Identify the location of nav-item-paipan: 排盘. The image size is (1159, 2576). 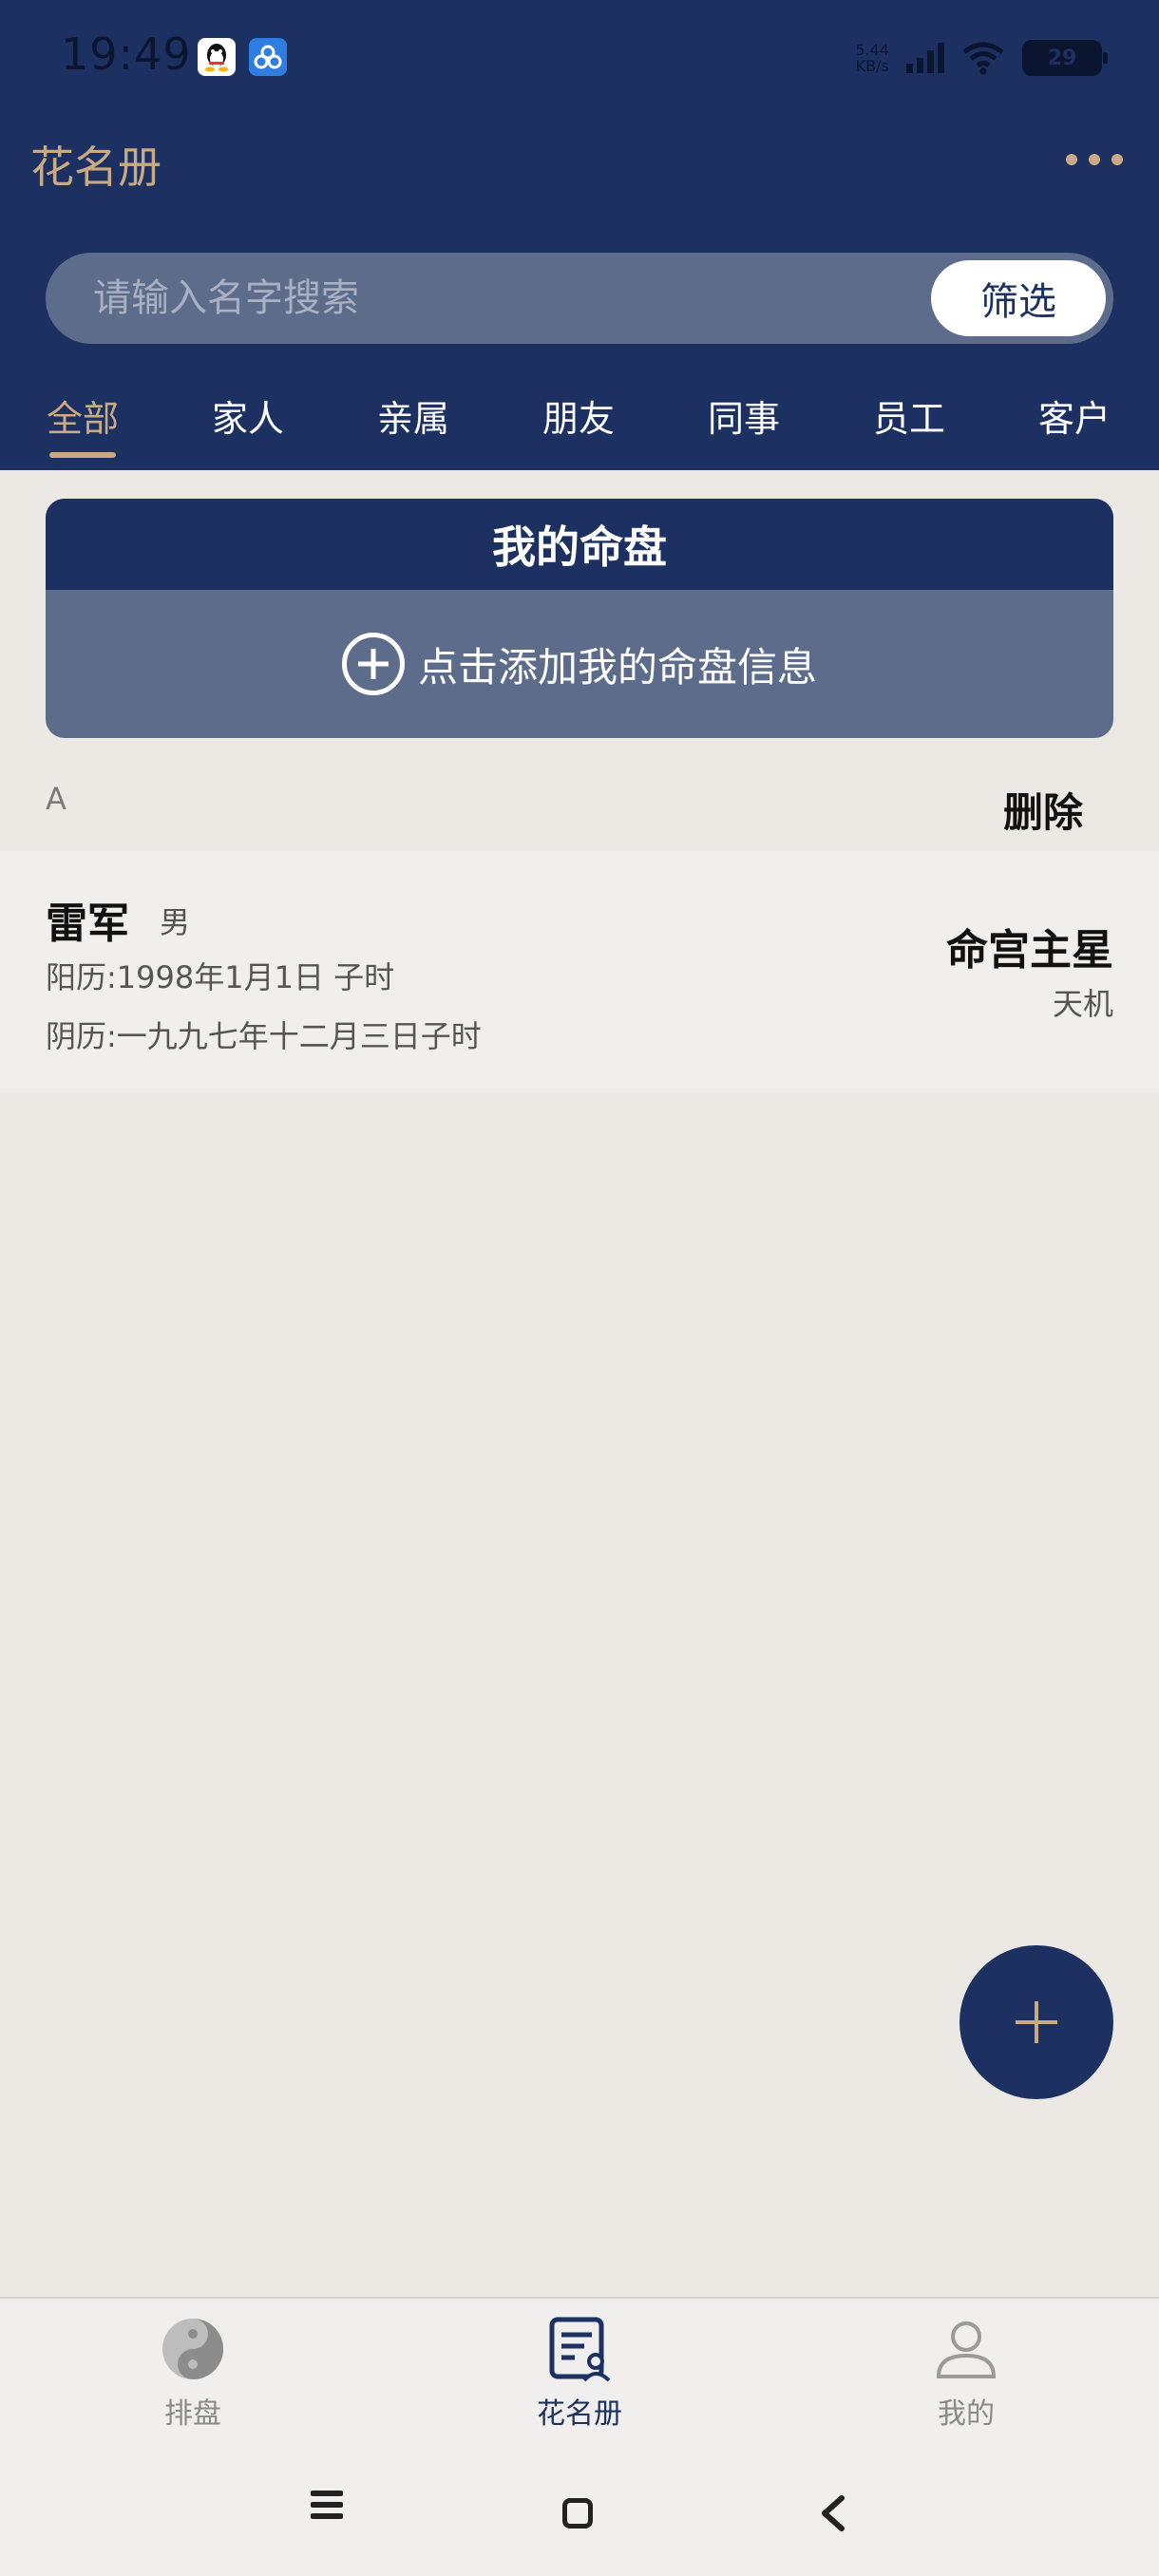
(193, 2376).